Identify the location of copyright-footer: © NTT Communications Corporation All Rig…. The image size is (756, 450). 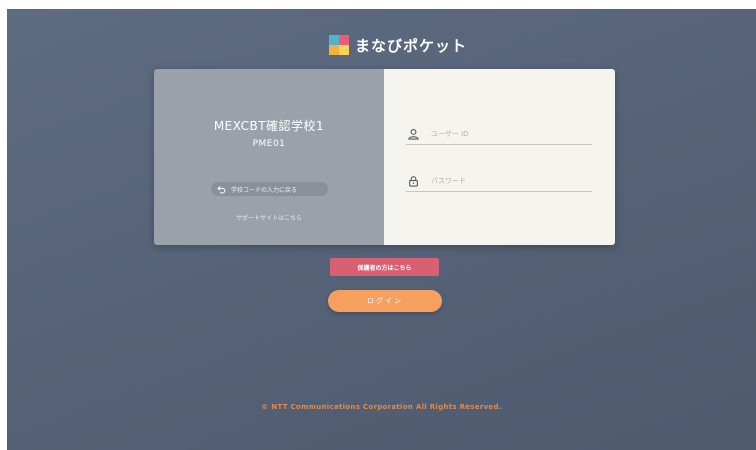
(381, 407).